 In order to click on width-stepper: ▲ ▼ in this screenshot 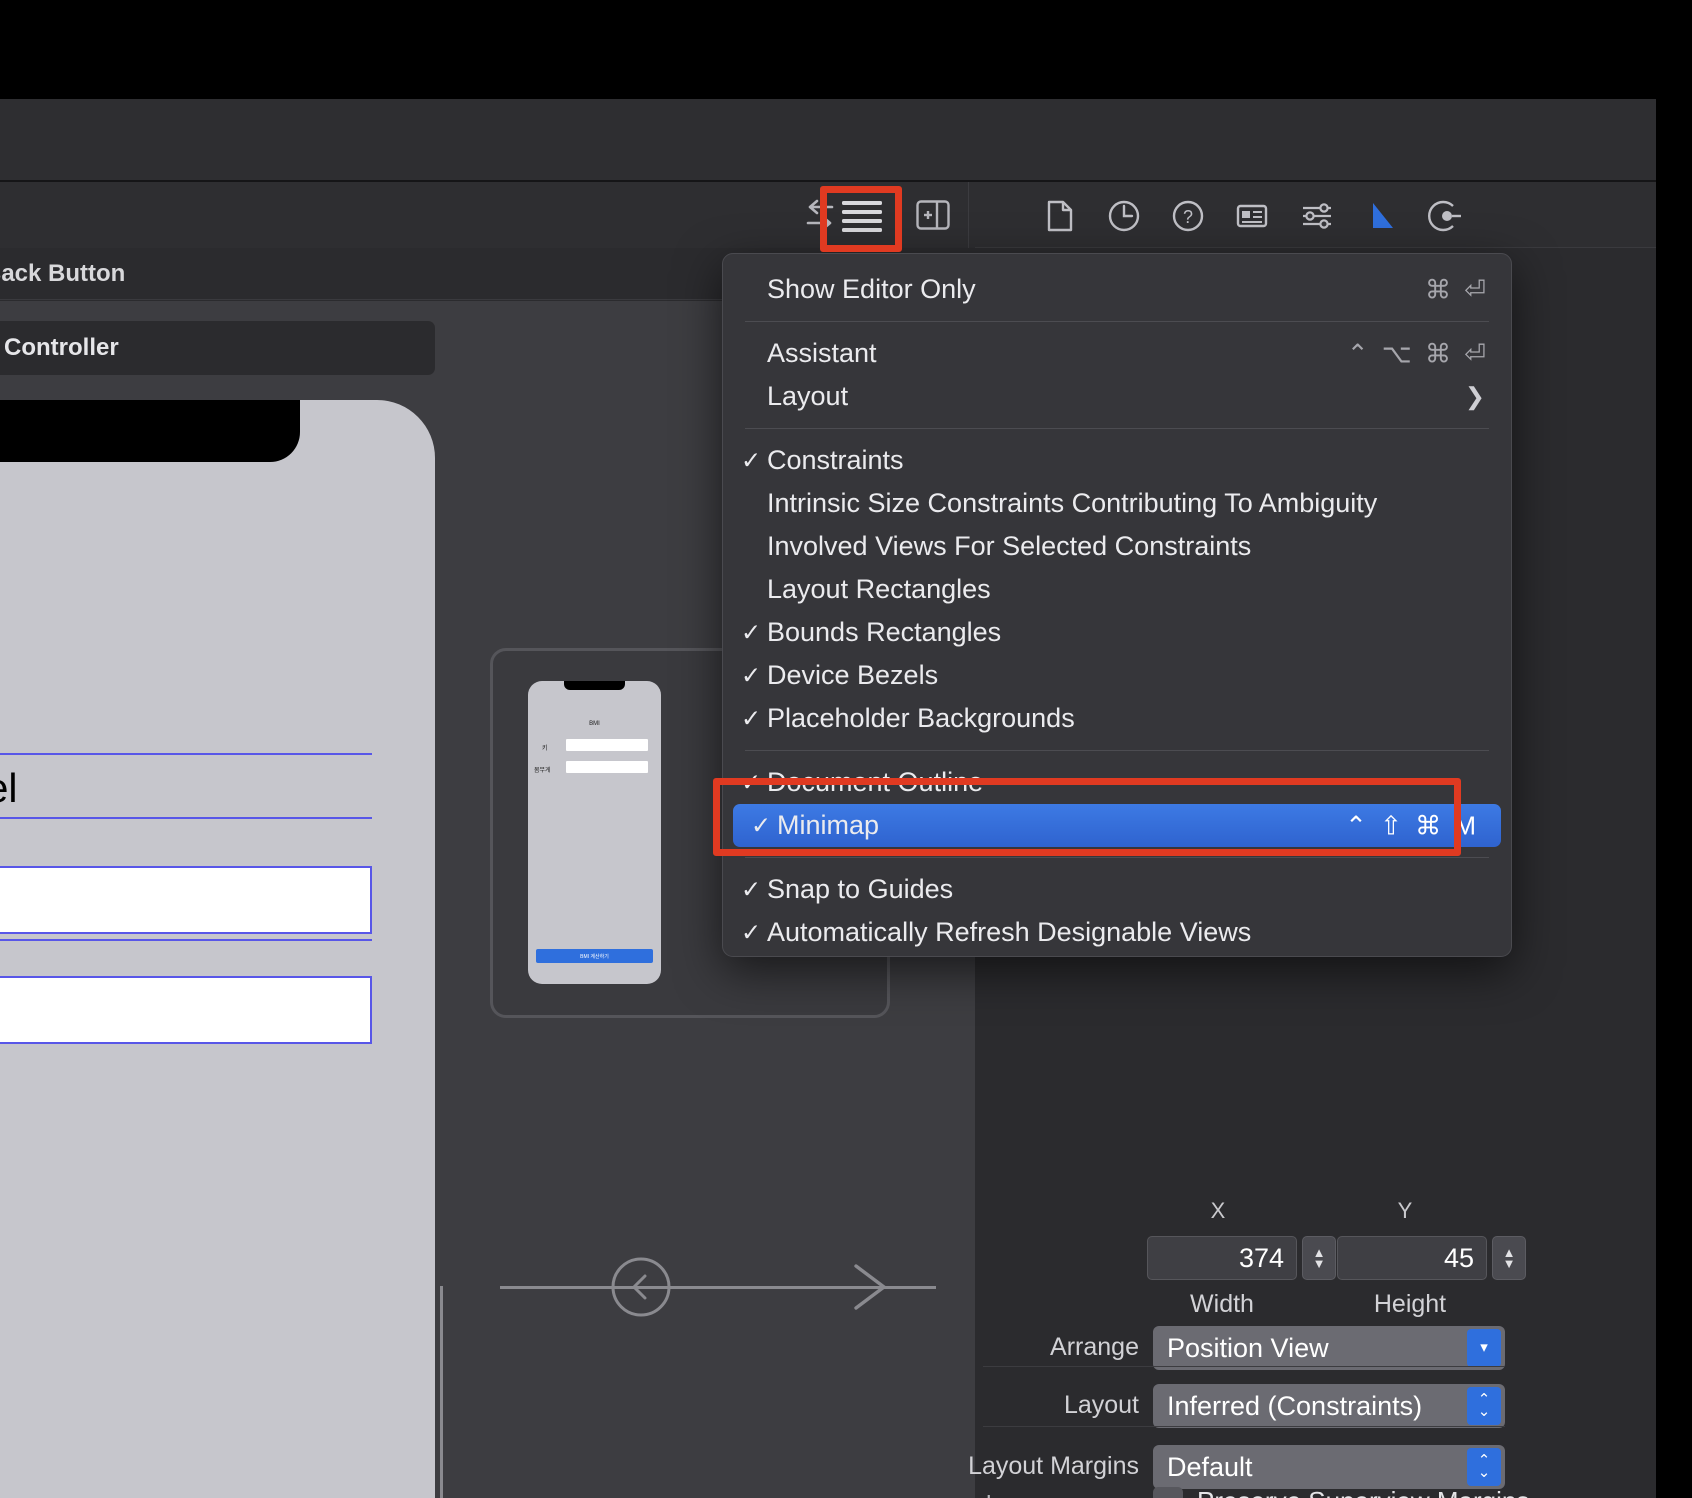, I will do `click(1319, 1258)`.